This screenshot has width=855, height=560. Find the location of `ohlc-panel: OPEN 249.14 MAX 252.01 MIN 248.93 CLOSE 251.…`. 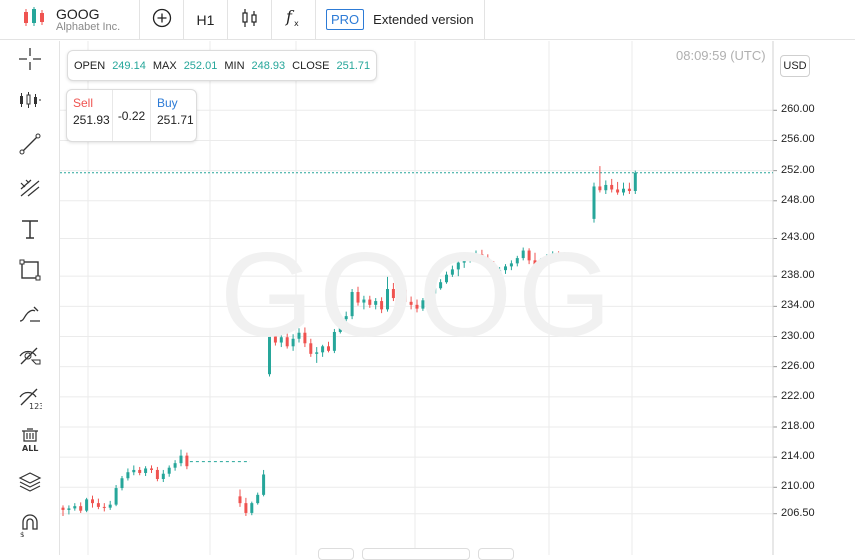

ohlc-panel: OPEN 249.14 MAX 252.01 MIN 248.93 CLOSE 251.… is located at coordinates (222, 65).